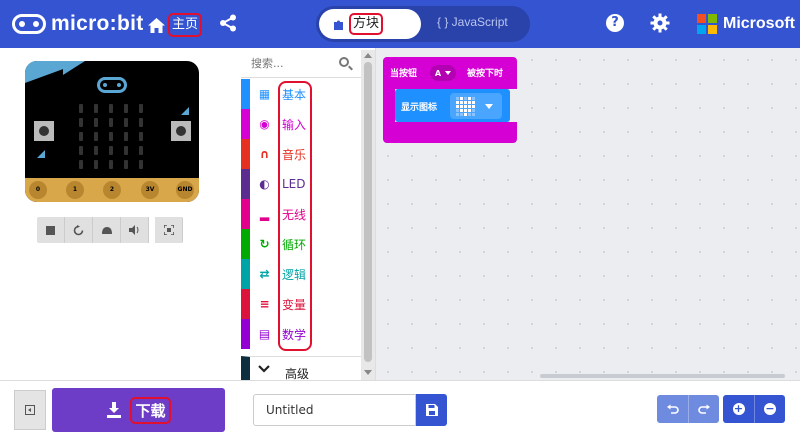  I want to click on slowmo-button, so click(107, 230).